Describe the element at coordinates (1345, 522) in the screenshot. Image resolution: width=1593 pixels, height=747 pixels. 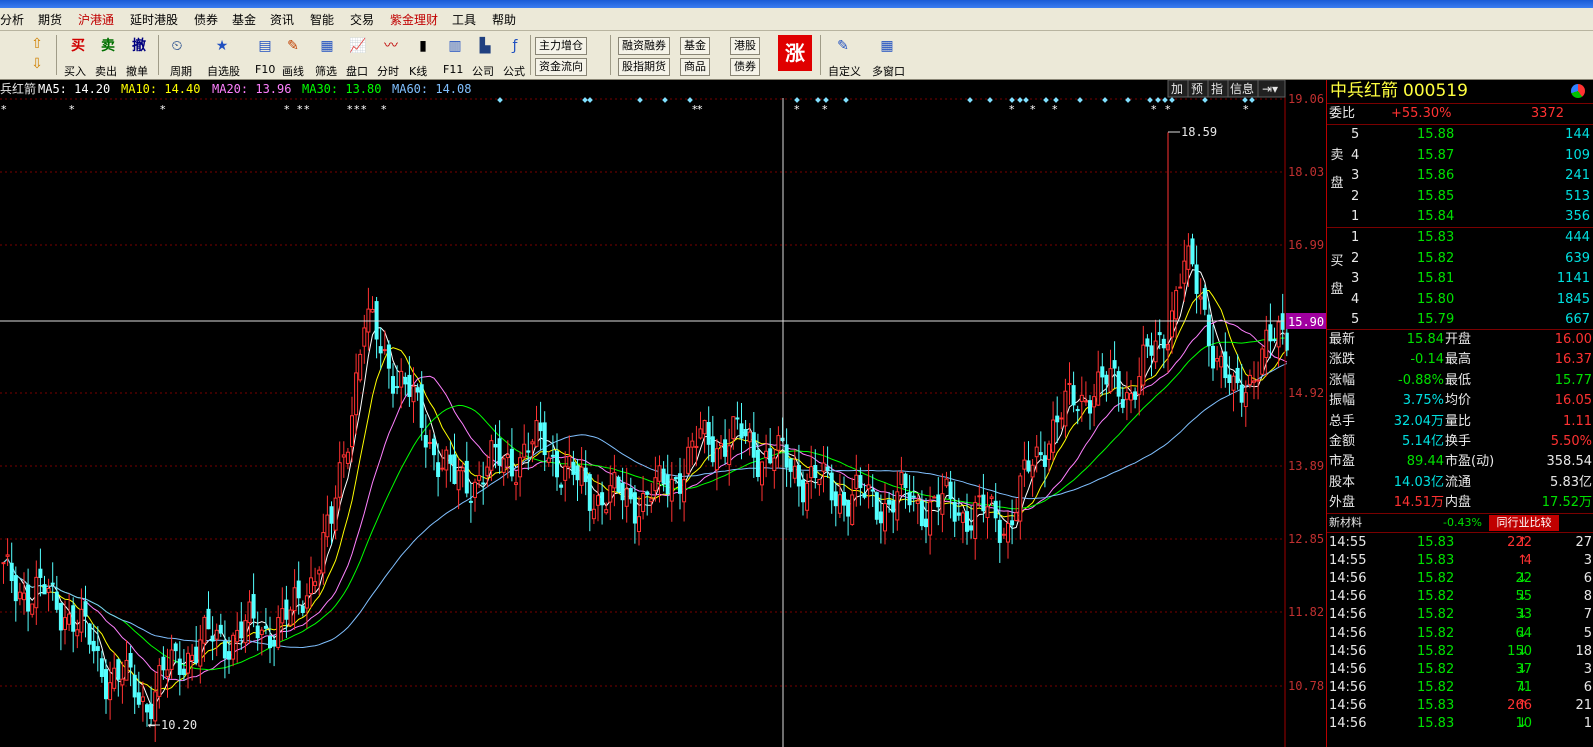
I see `industry-name: 新材料` at that location.